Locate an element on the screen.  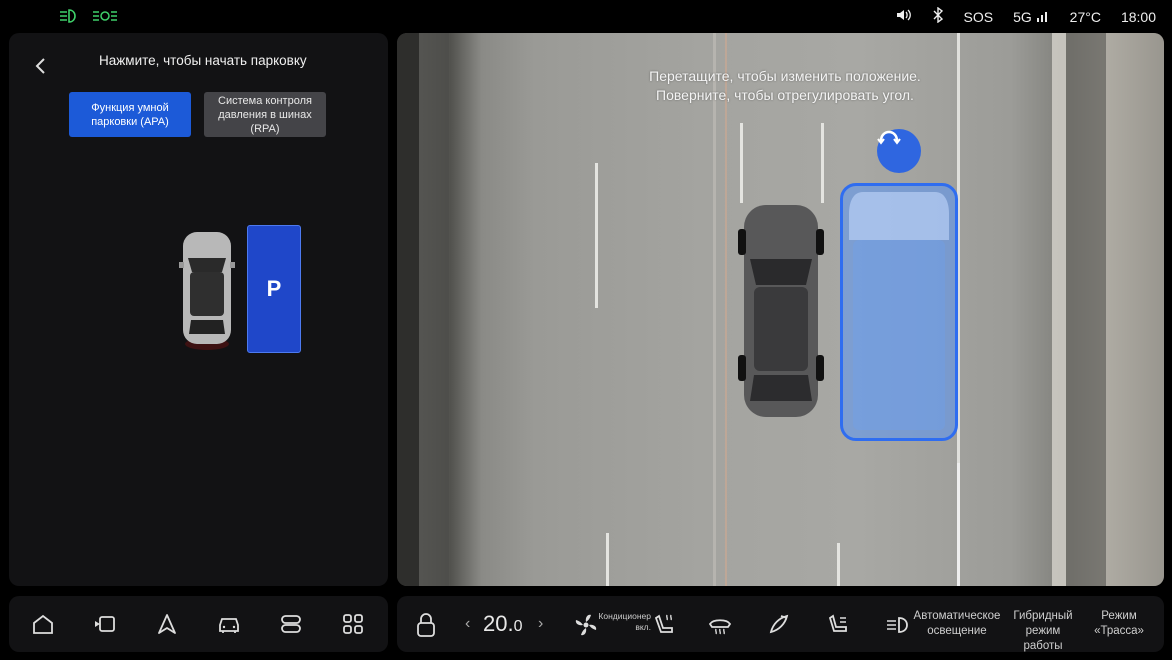
volume-icon is located at coordinates (904, 17).